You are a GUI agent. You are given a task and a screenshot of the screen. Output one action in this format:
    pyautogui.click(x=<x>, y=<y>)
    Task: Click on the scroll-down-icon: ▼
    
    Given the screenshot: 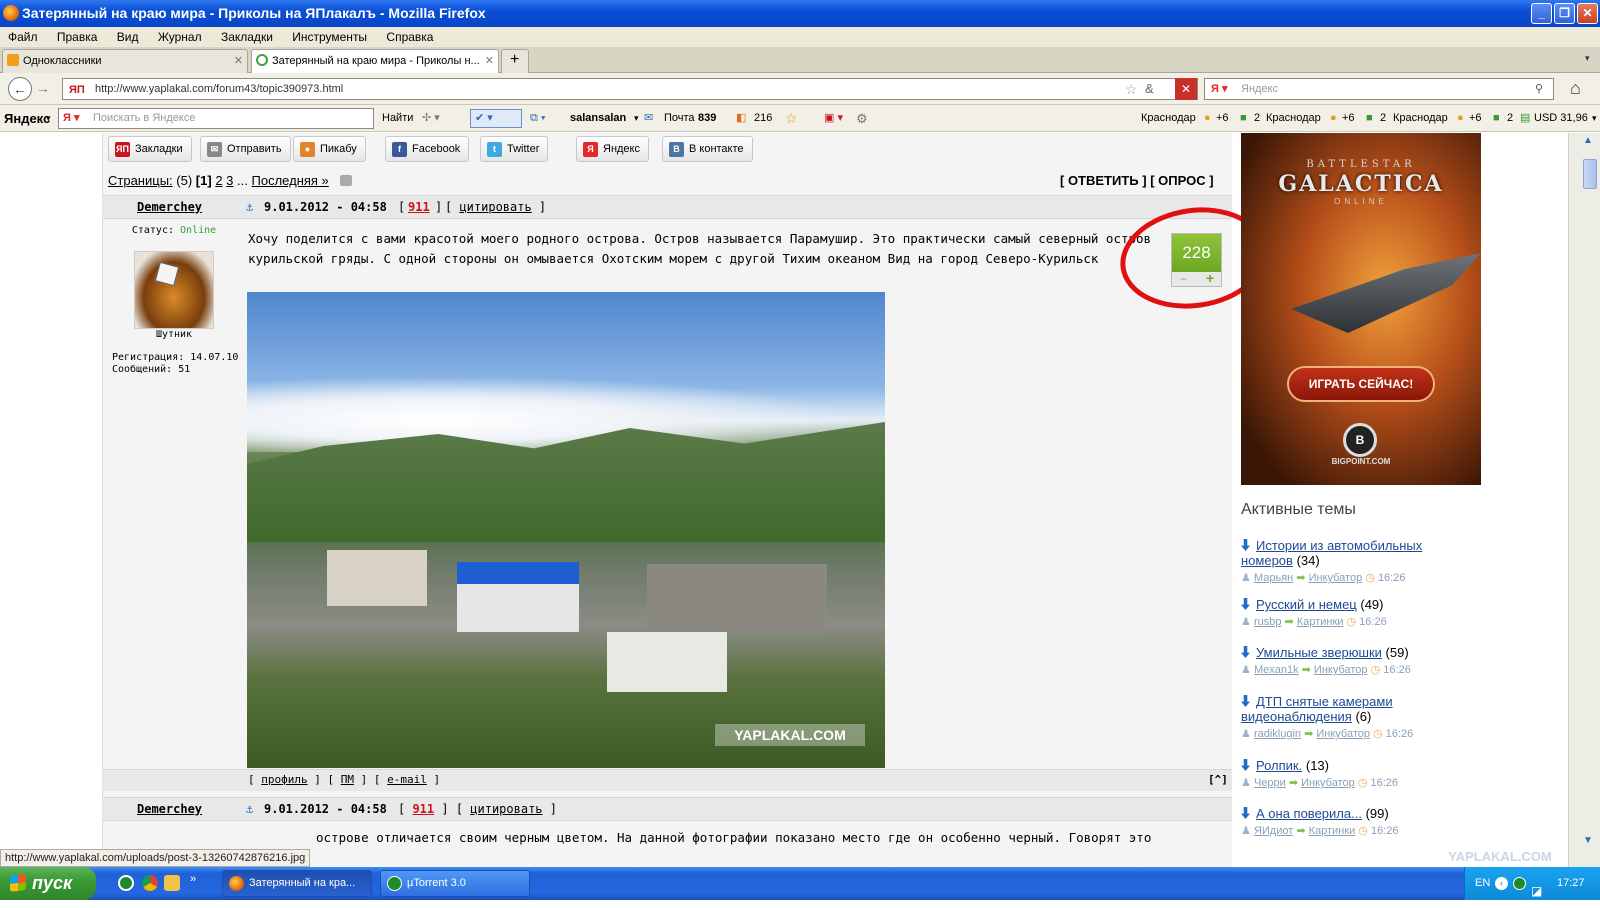 What is the action you would take?
    pyautogui.click(x=1588, y=840)
    